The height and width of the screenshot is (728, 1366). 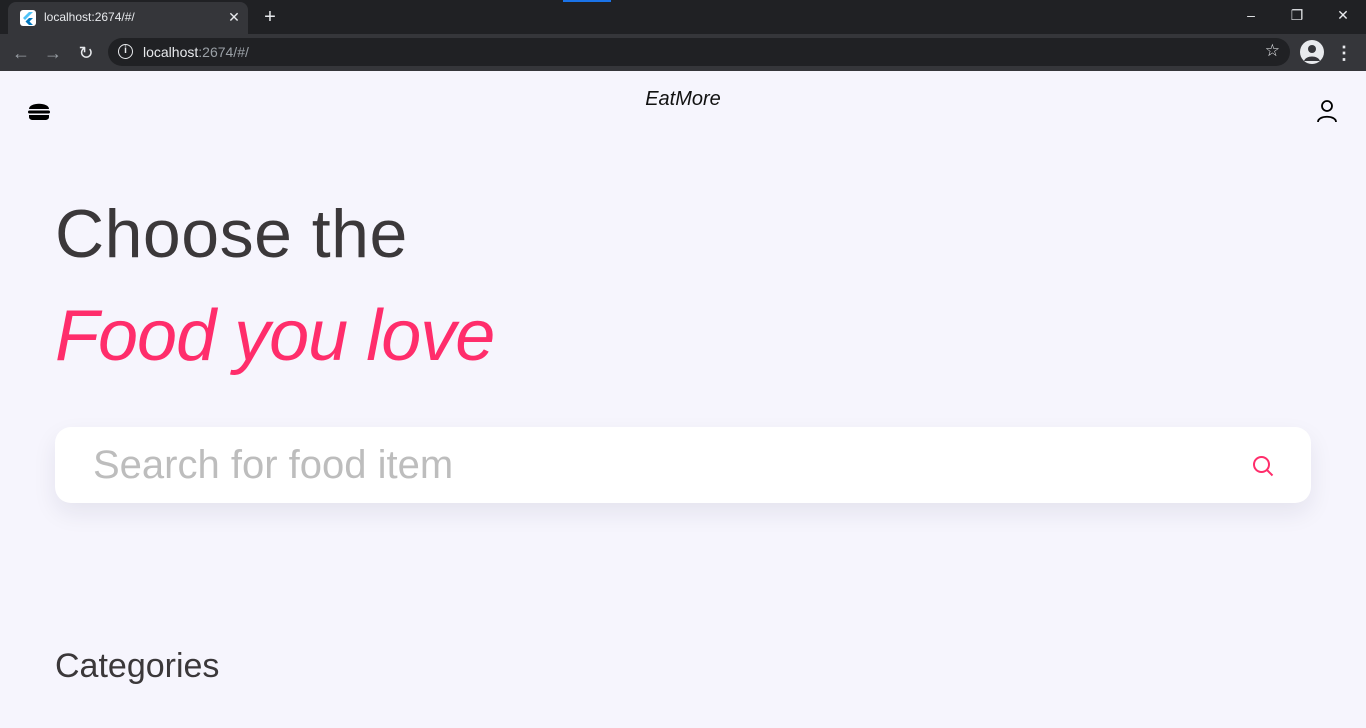 What do you see at coordinates (663, 465) in the screenshot?
I see `search-input` at bounding box center [663, 465].